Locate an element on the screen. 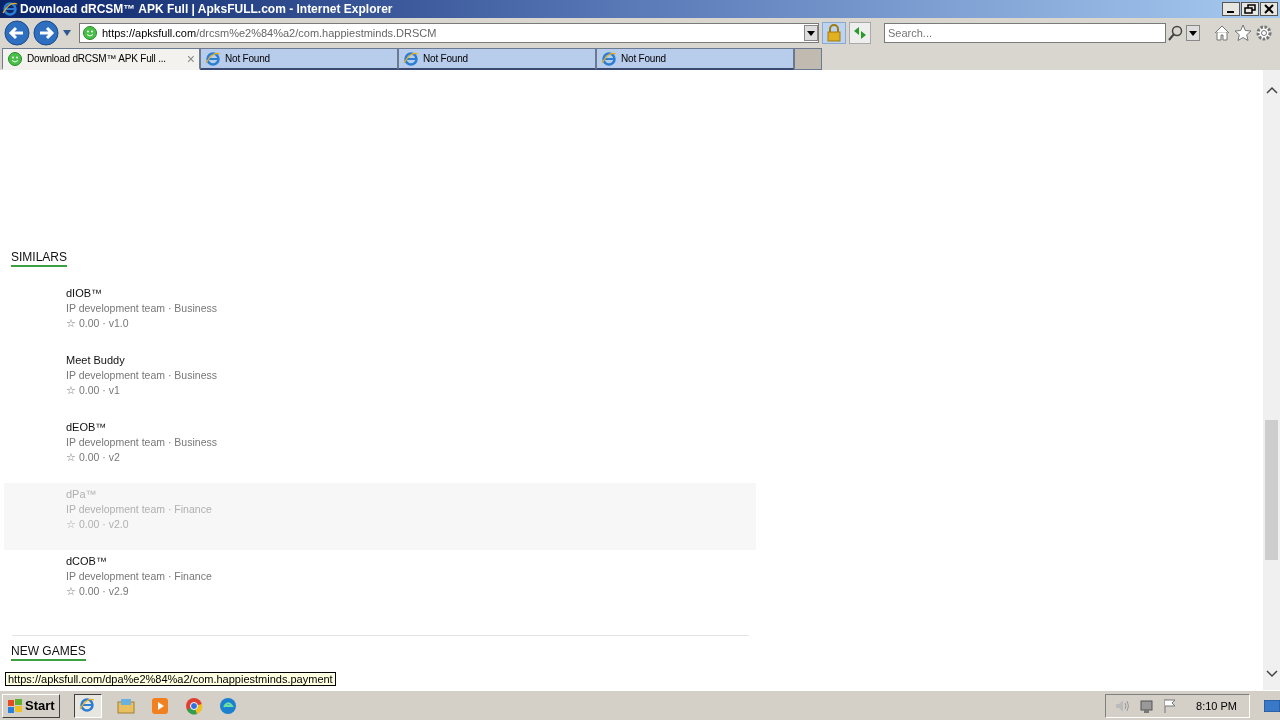  back-icon is located at coordinates (17, 33).